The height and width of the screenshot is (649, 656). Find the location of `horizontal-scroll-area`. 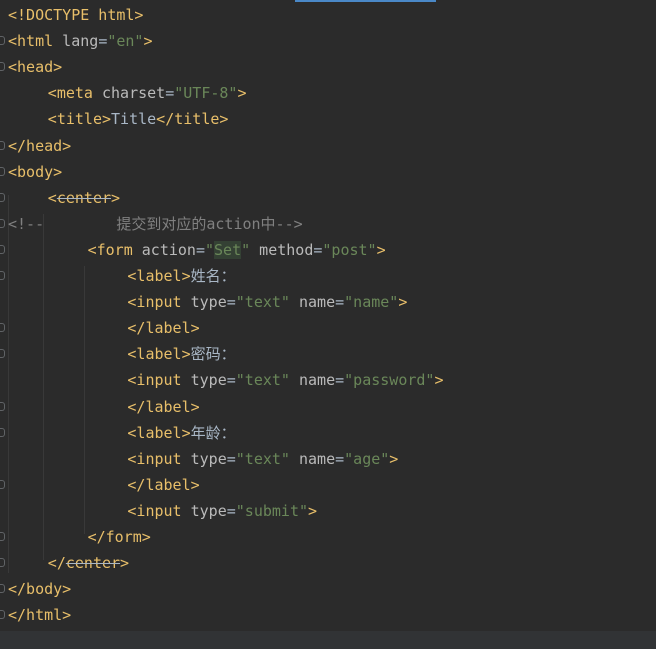

horizontal-scroll-area is located at coordinates (328, 640).